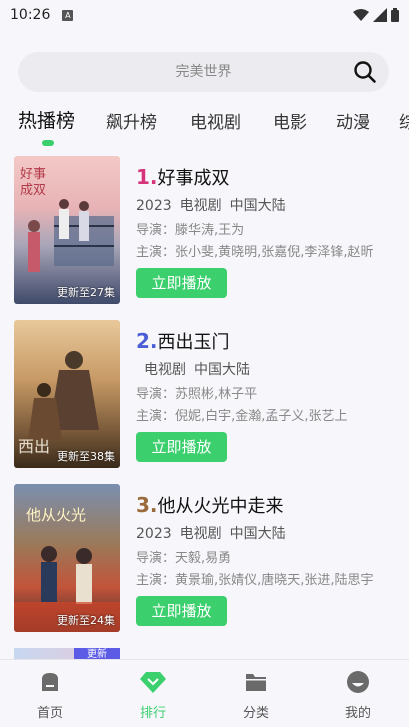 The width and height of the screenshot is (409, 727). What do you see at coordinates (153, 695) in the screenshot?
I see `nav-rank: 排行` at bounding box center [153, 695].